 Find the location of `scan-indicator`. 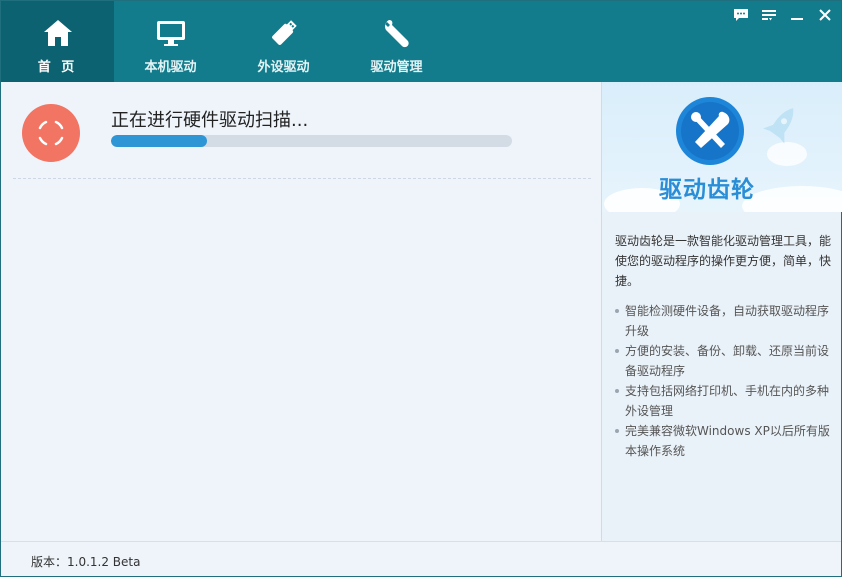

scan-indicator is located at coordinates (51, 133).